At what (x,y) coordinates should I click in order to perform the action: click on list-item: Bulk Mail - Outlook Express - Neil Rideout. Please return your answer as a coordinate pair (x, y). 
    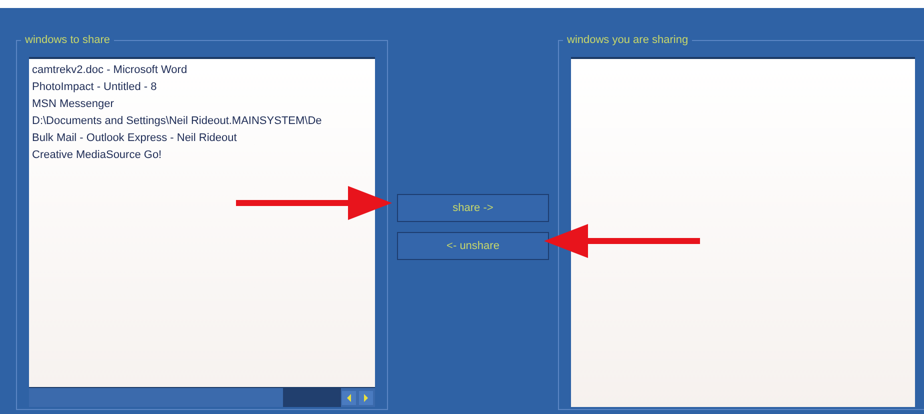
    Looking at the image, I should click on (202, 138).